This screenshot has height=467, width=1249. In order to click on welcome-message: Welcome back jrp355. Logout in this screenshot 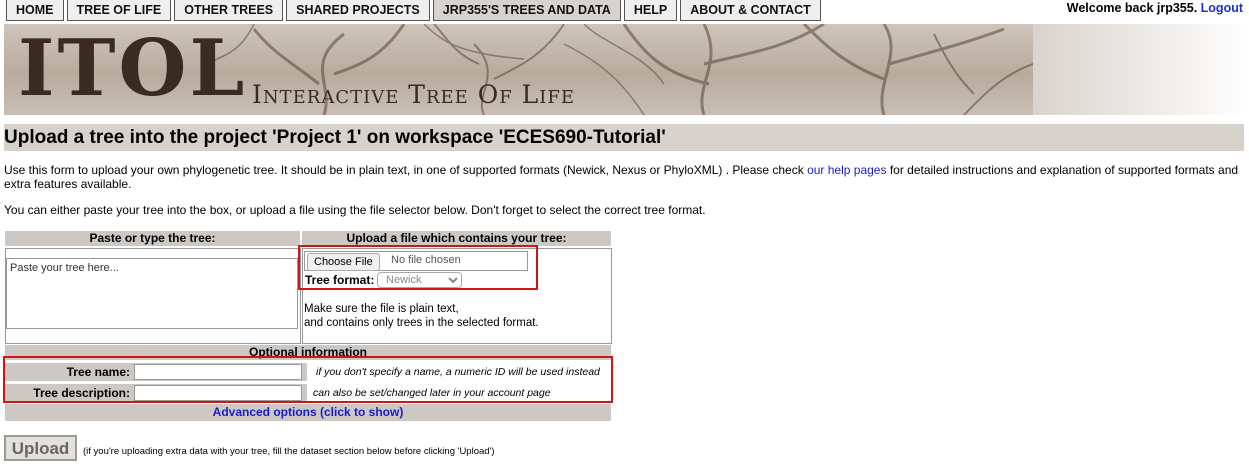, I will do `click(1155, 8)`.